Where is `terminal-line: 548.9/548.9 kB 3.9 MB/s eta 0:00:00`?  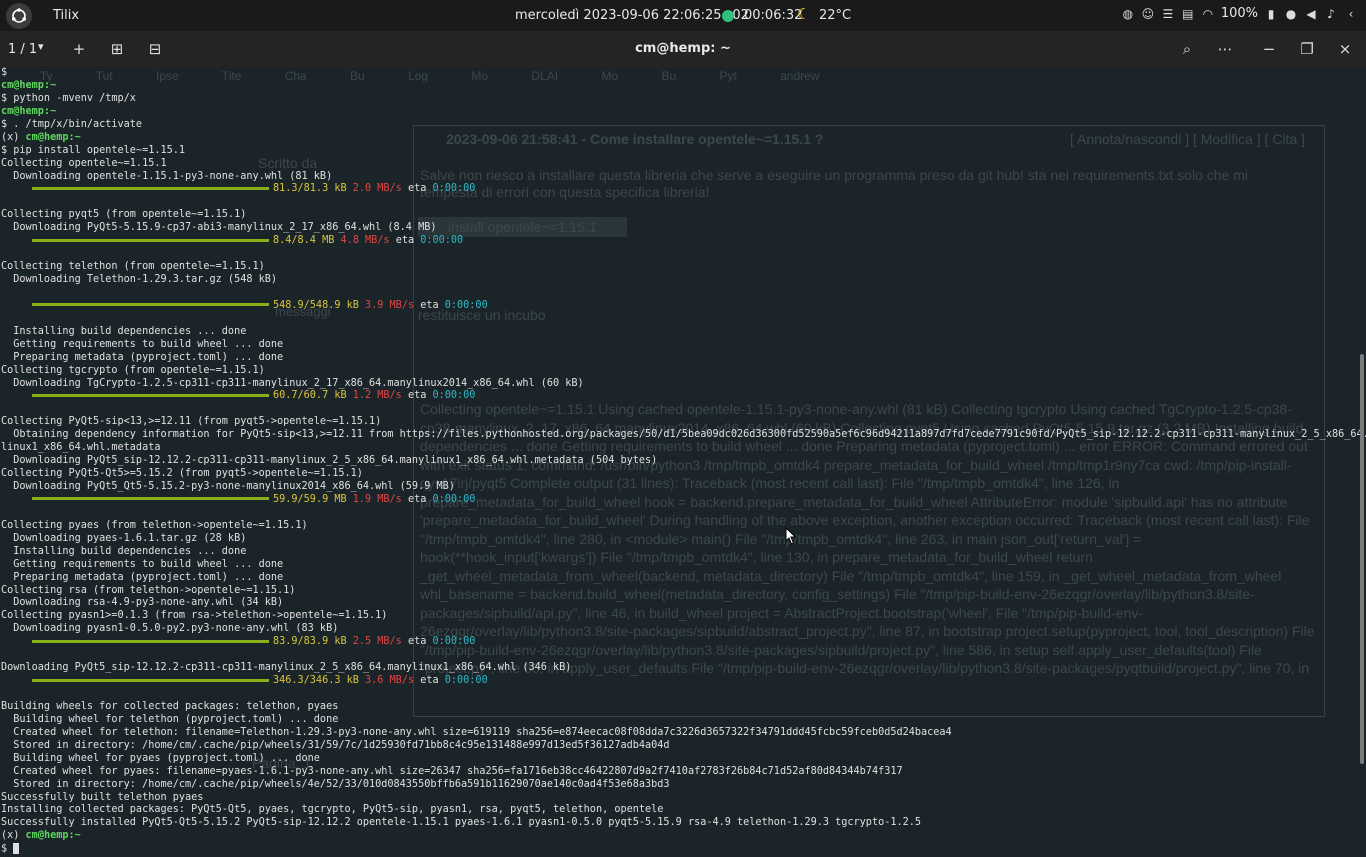
terminal-line: 548.9/548.9 kB 3.9 MB/s eta 0:00:00 is located at coordinates (682, 306).